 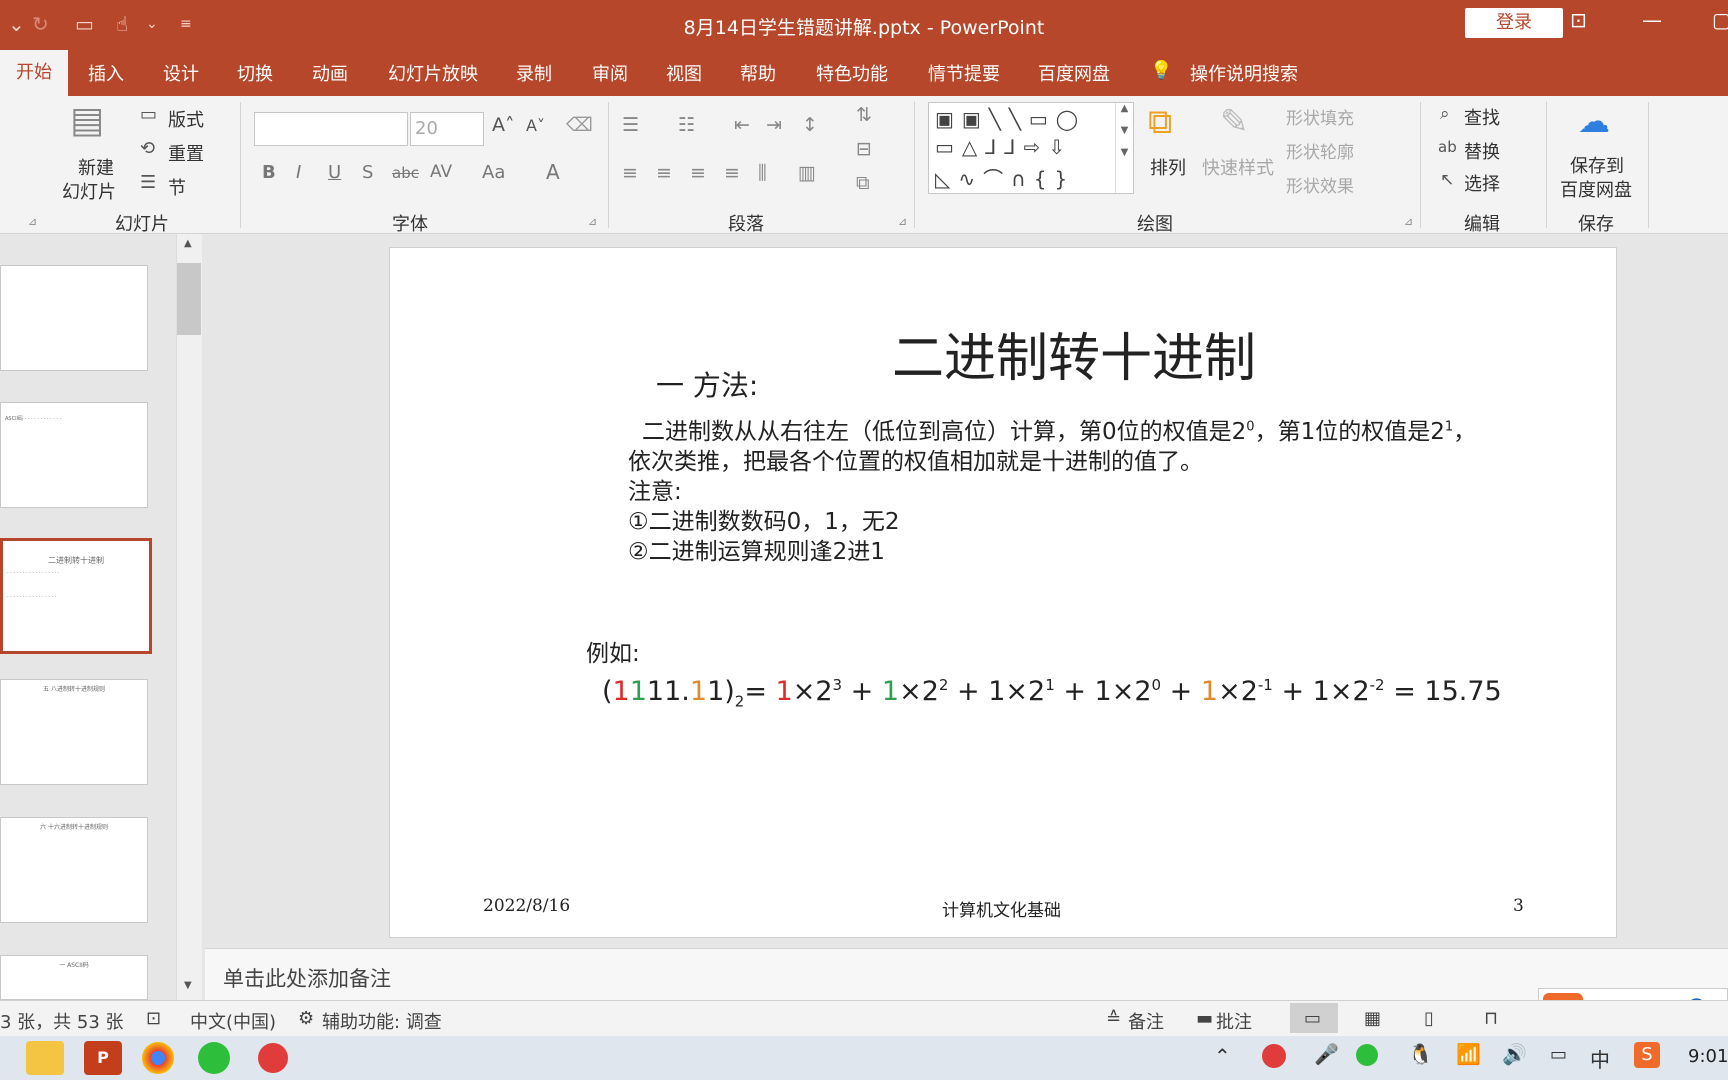 What do you see at coordinates (1124, 148) in the screenshot?
I see `gallery-scroll: ▲ ▼ ▼` at bounding box center [1124, 148].